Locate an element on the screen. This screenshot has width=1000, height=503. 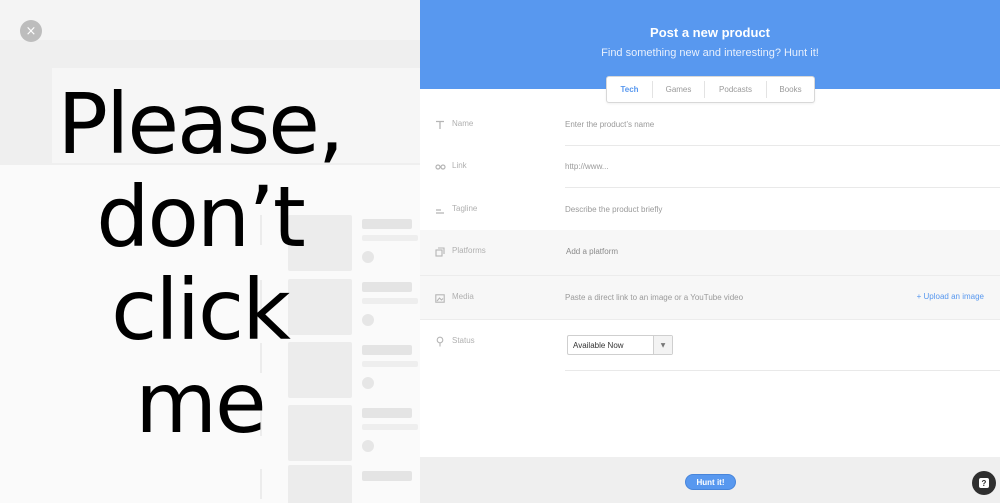
background-title is located at coordinates (387, 476).